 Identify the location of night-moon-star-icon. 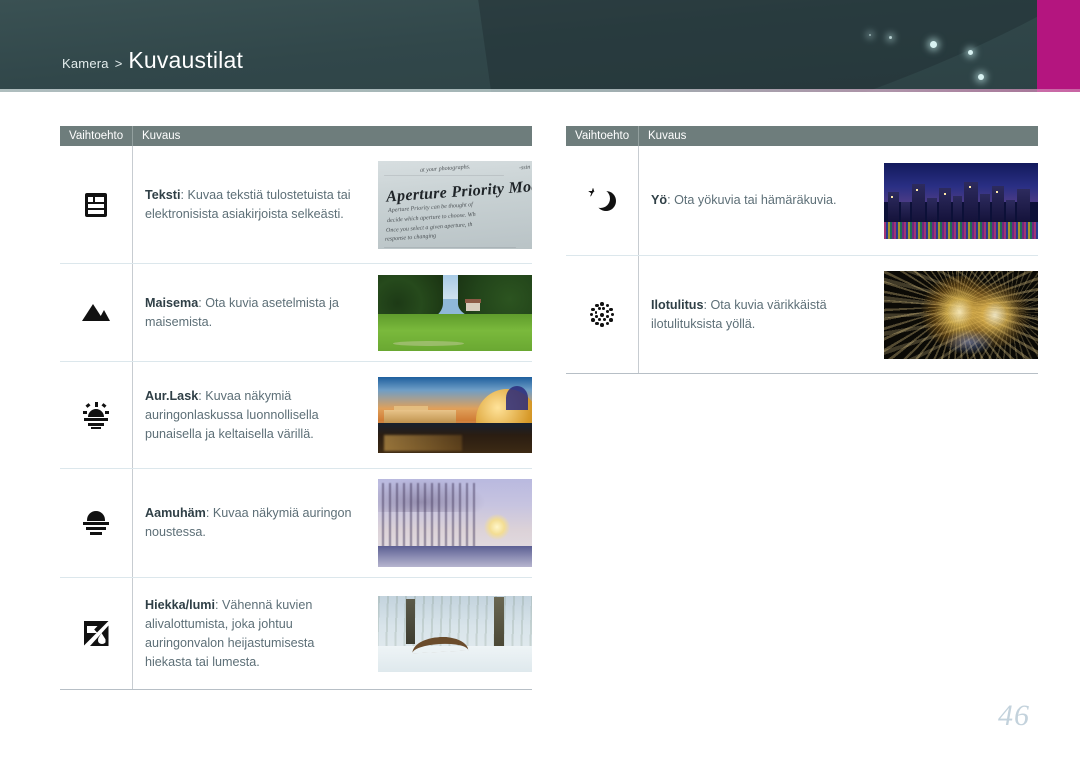
(602, 200).